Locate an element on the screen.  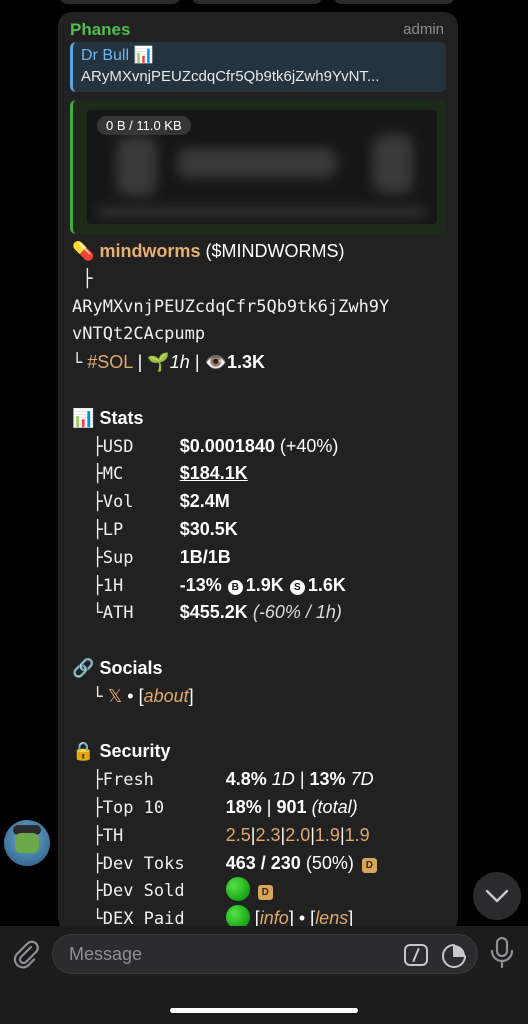
about-link: about is located at coordinates (166, 696).